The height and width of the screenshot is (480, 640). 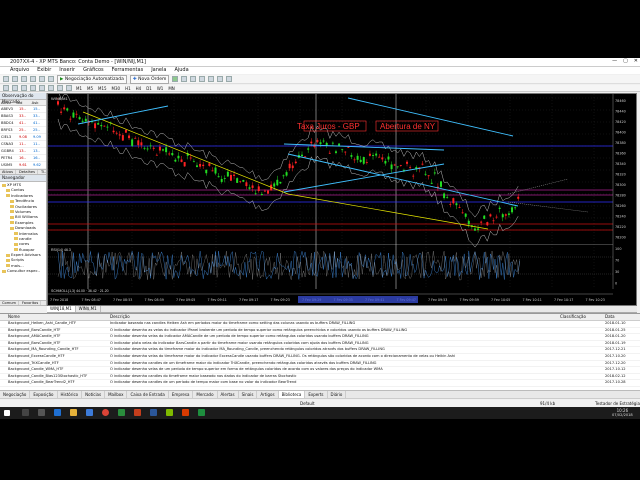 I want to click on text-icon, so click(x=69, y=88).